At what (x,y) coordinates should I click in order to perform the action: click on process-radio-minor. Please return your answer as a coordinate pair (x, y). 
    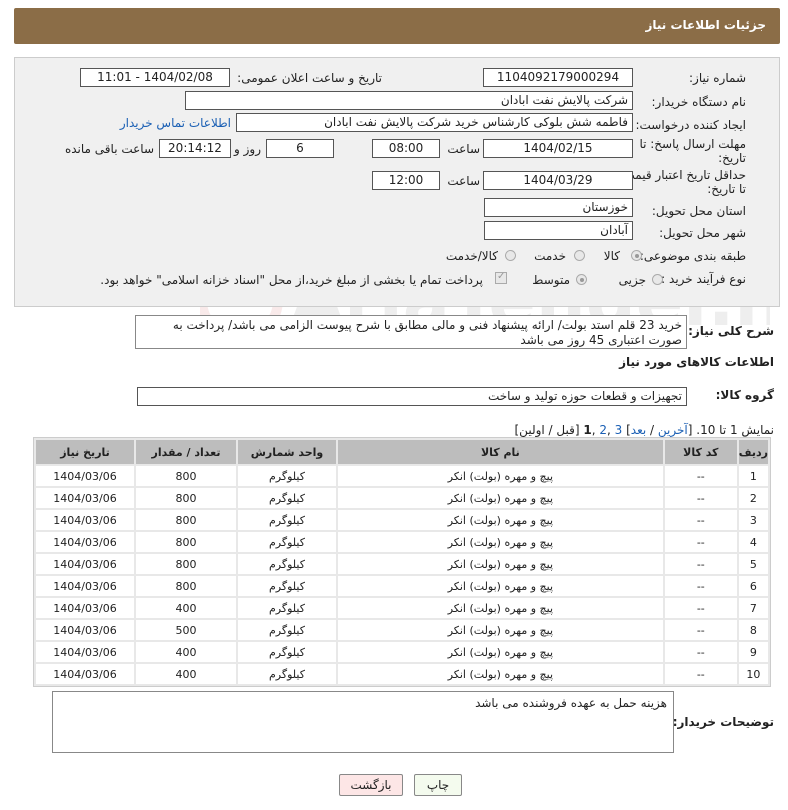
    Looking at the image, I should click on (657, 279).